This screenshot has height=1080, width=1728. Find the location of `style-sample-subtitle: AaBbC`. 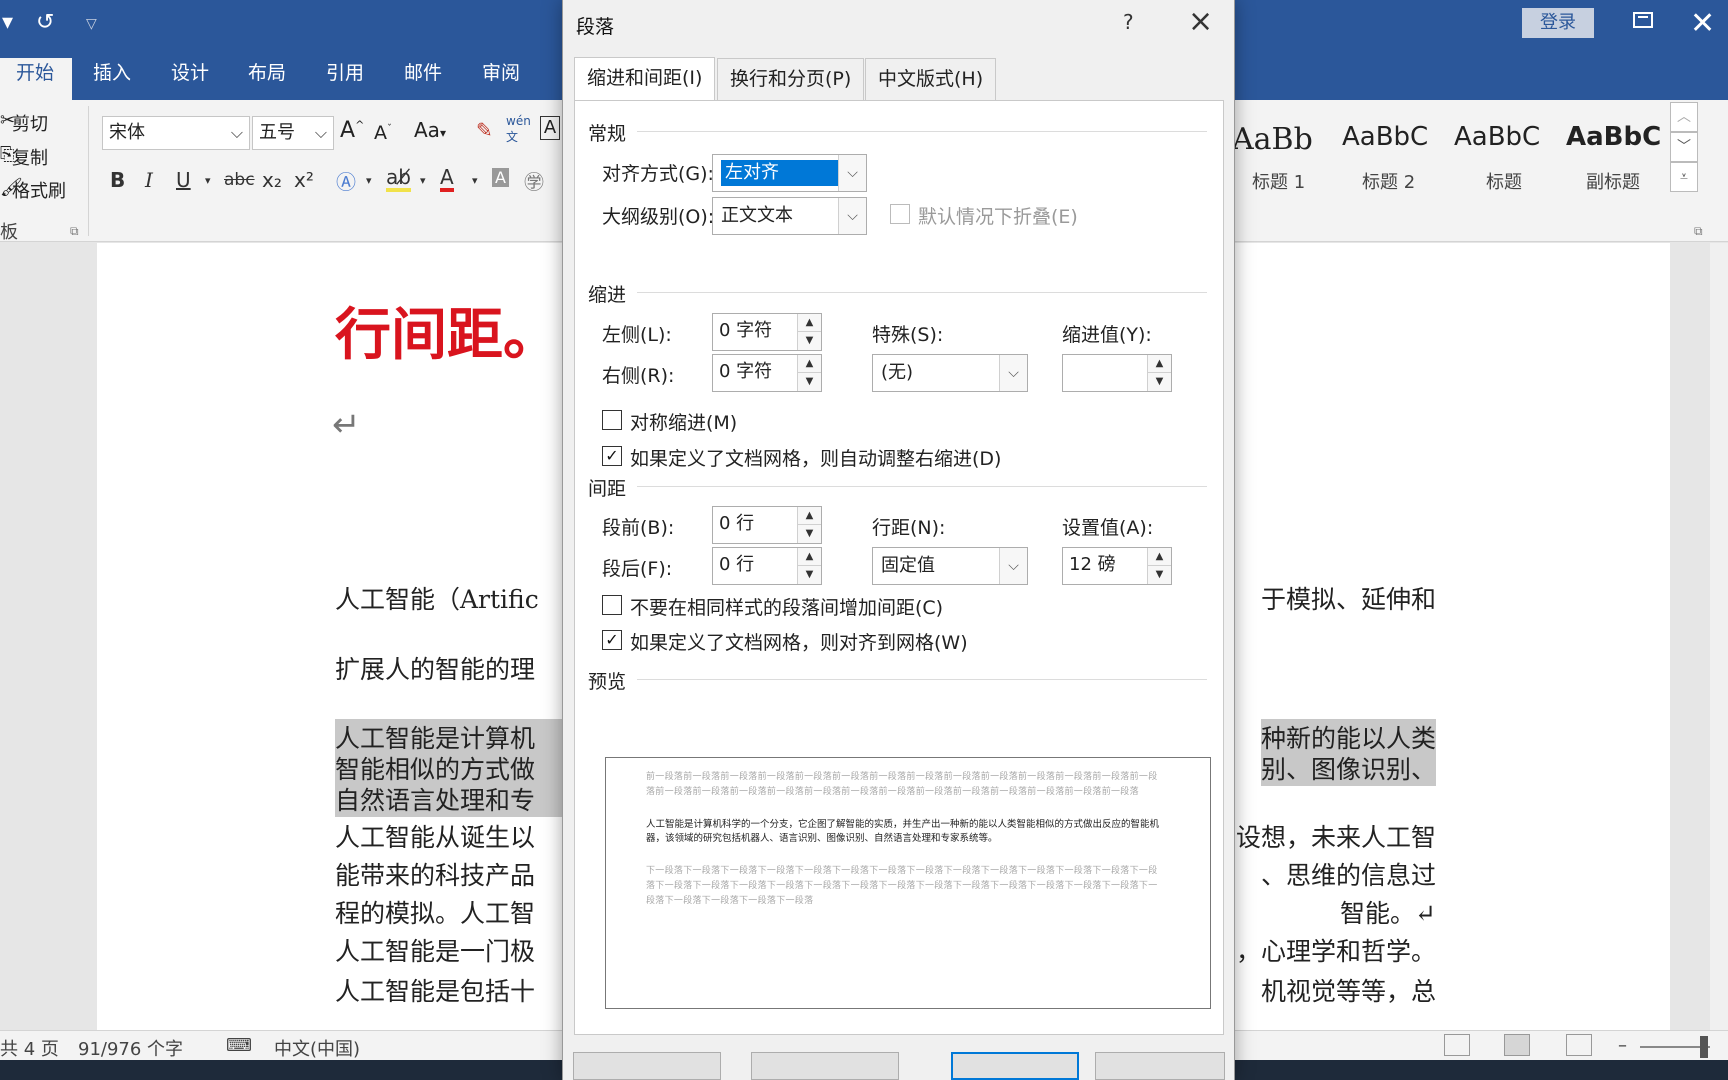

style-sample-subtitle: AaBbC is located at coordinates (1613, 137).